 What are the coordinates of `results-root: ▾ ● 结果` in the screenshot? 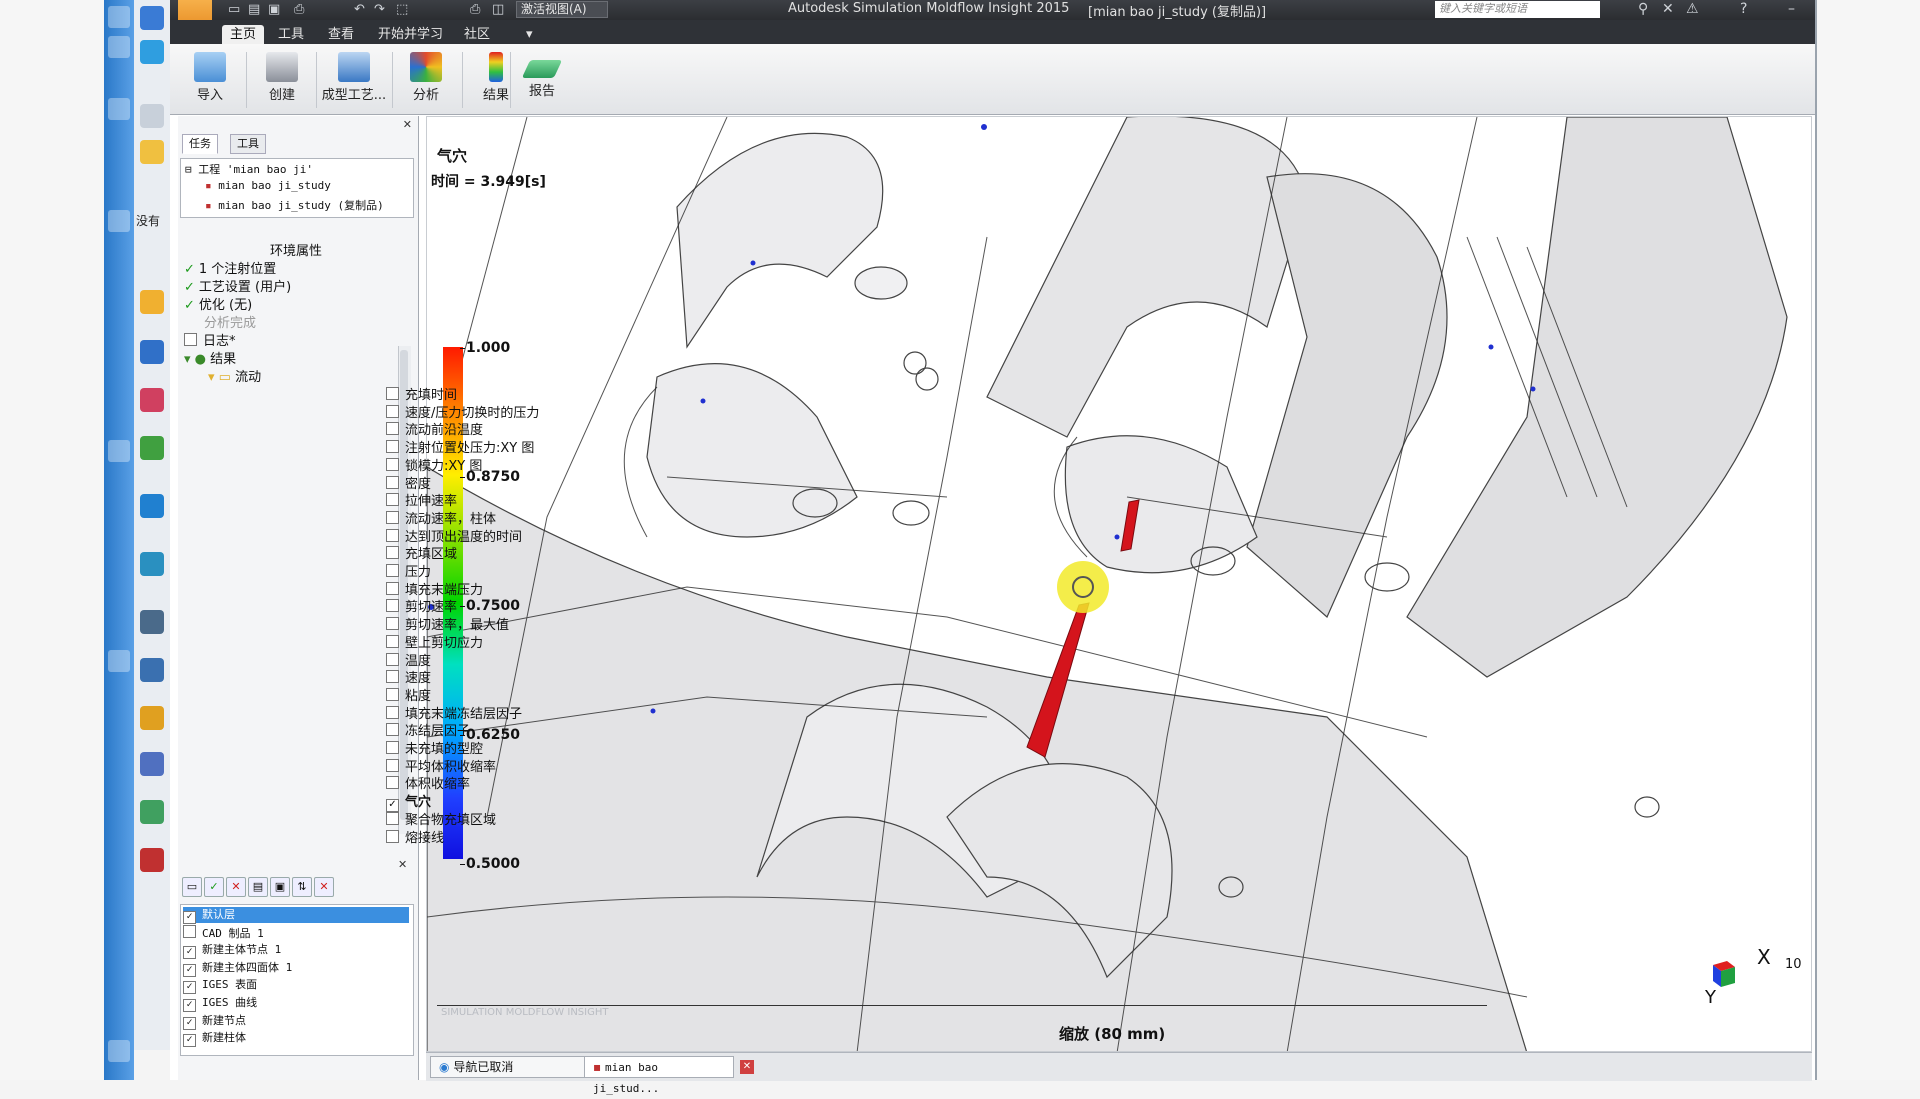 It's located at (210, 357).